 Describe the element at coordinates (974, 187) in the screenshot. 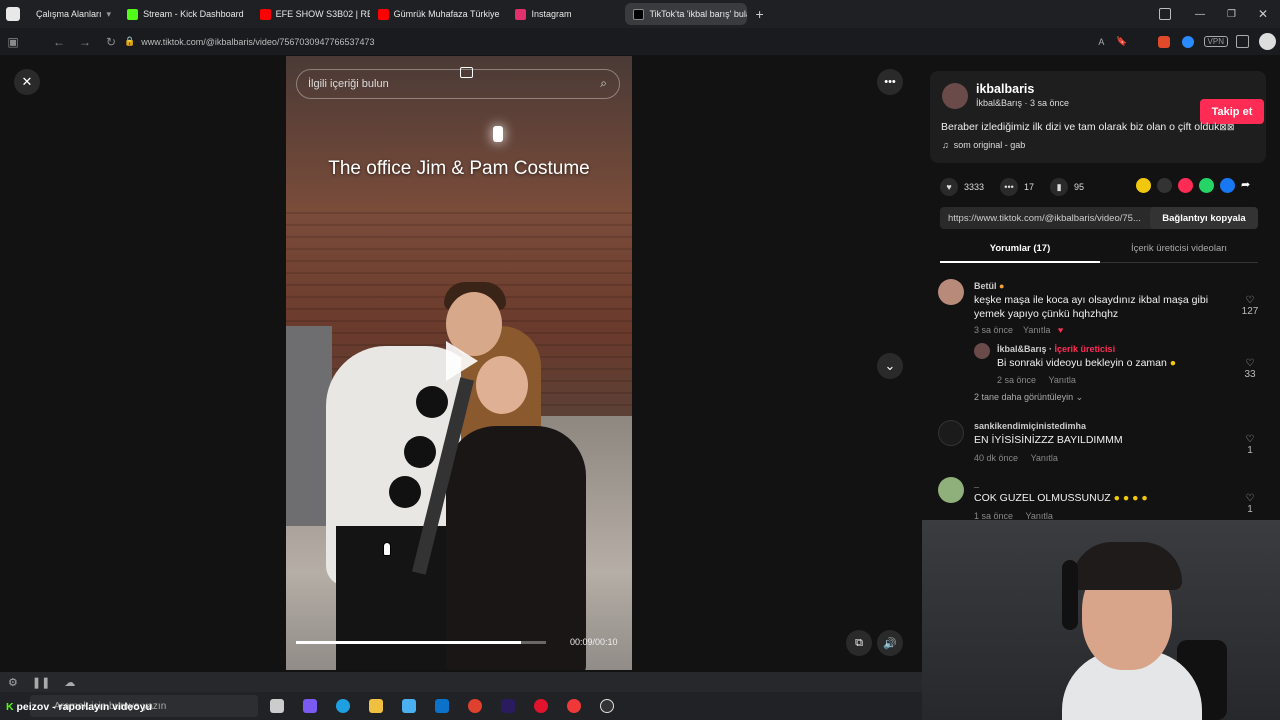

I see `like-count: 3333` at that location.